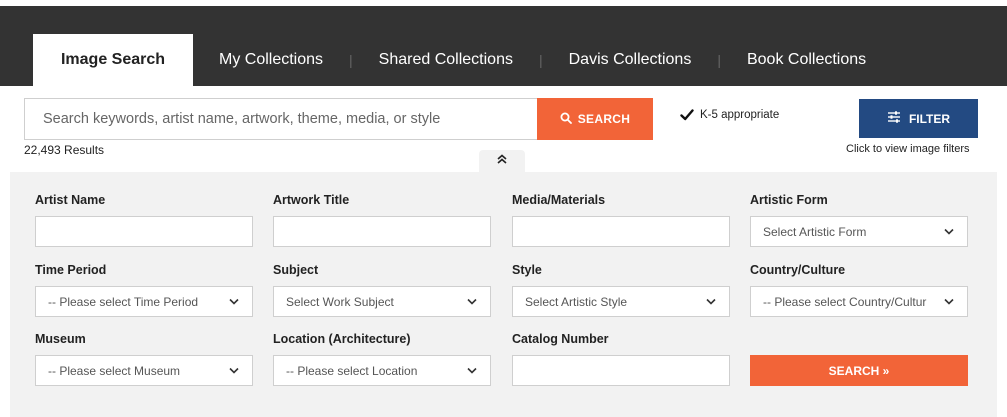 The height and width of the screenshot is (417, 1007). I want to click on artistic-form-select: Select Artistic Form, so click(859, 231).